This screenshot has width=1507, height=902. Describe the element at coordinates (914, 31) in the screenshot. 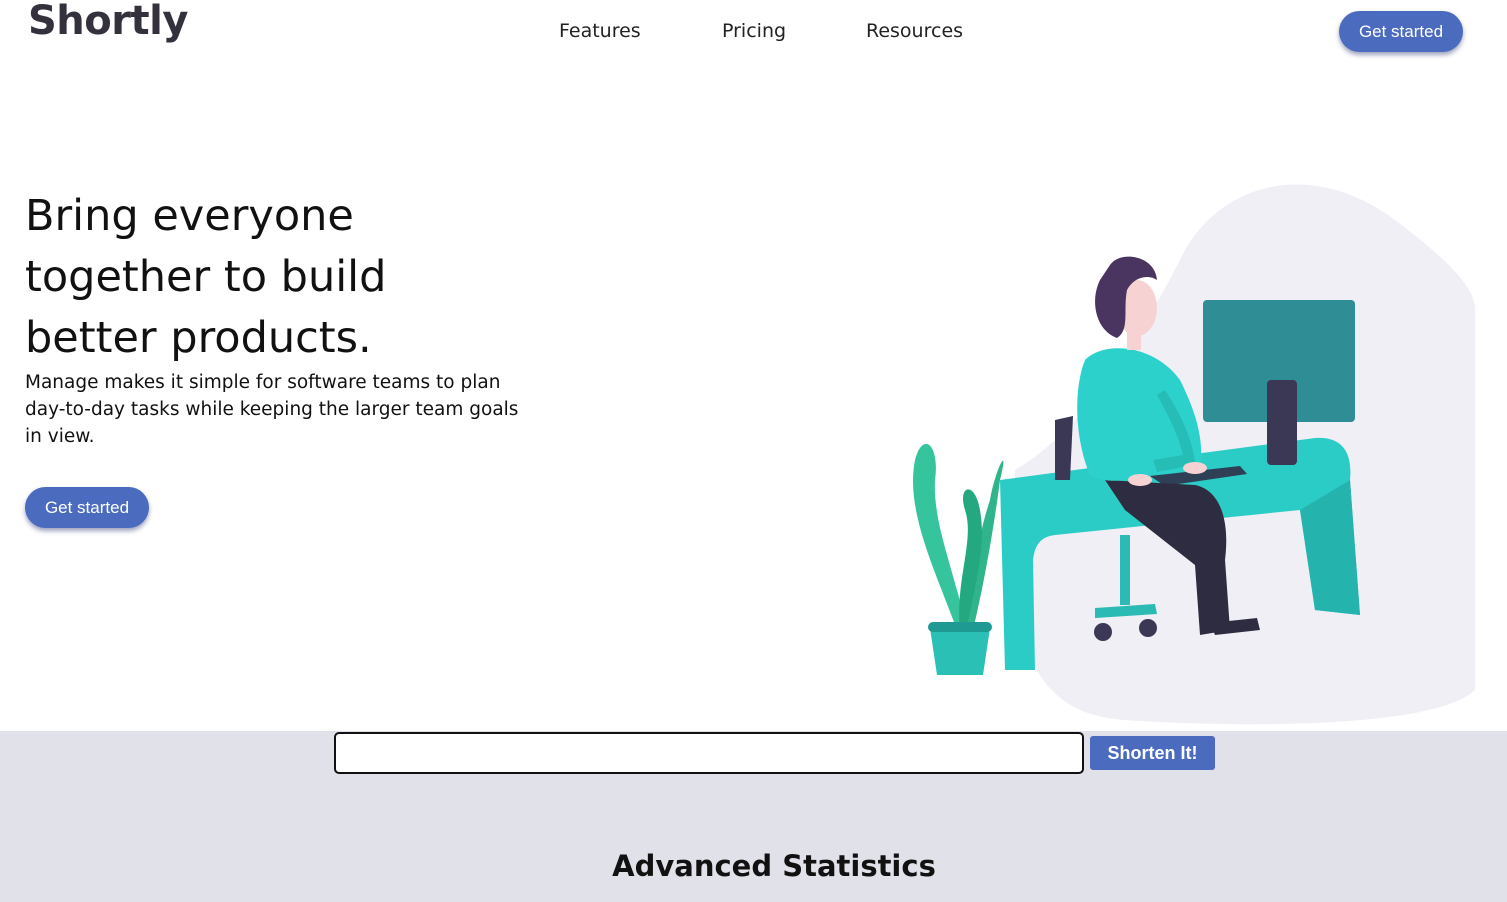

I see `nav-link-resources: Resources` at that location.